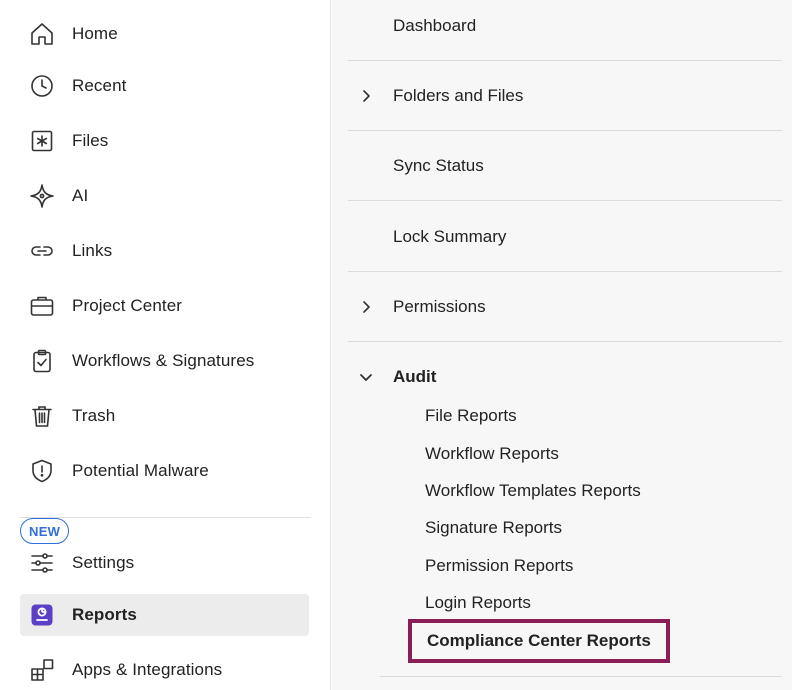  Describe the element at coordinates (42, 141) in the screenshot. I see `files-icon` at that location.